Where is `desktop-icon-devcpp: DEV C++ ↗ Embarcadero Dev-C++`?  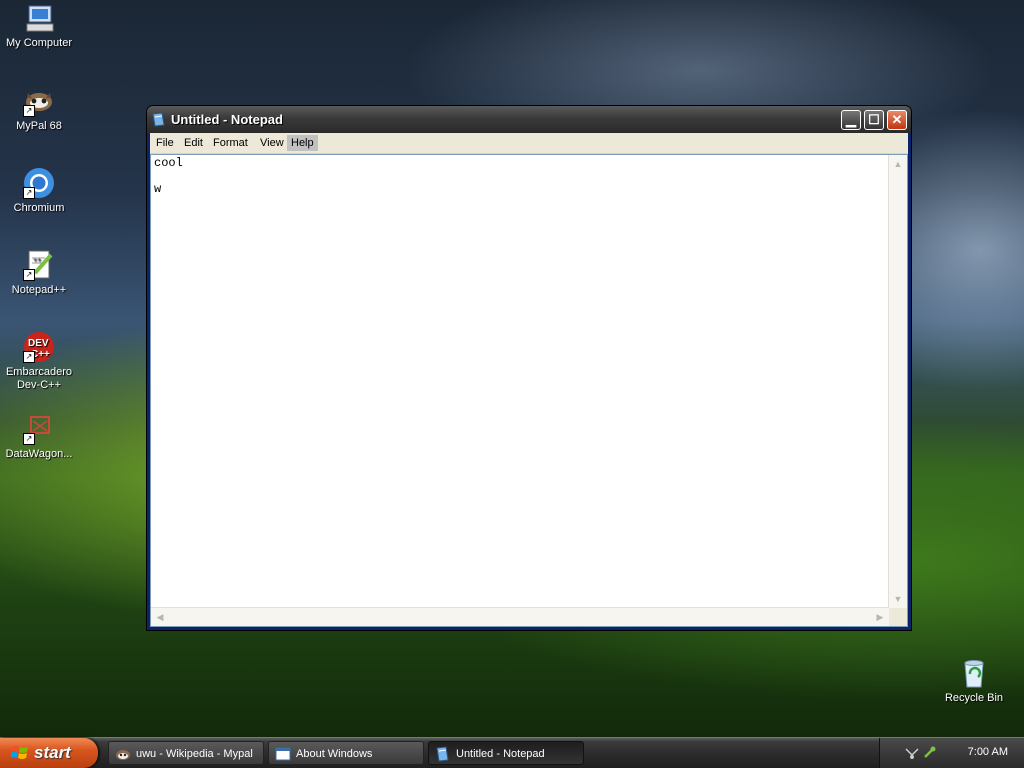 desktop-icon-devcpp: DEV C++ ↗ Embarcadero Dev-C++ is located at coordinates (39, 361).